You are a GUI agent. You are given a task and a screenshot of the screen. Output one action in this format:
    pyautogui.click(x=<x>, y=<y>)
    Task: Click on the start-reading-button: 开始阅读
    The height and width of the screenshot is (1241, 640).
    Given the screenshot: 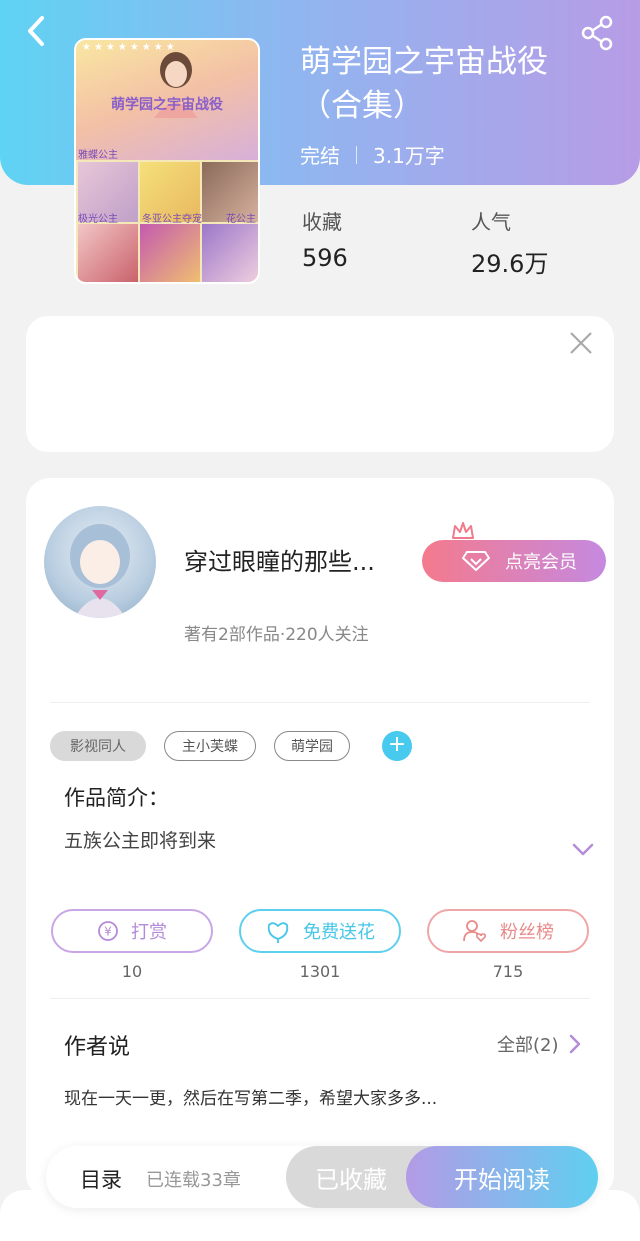 What is the action you would take?
    pyautogui.click(x=502, y=1177)
    